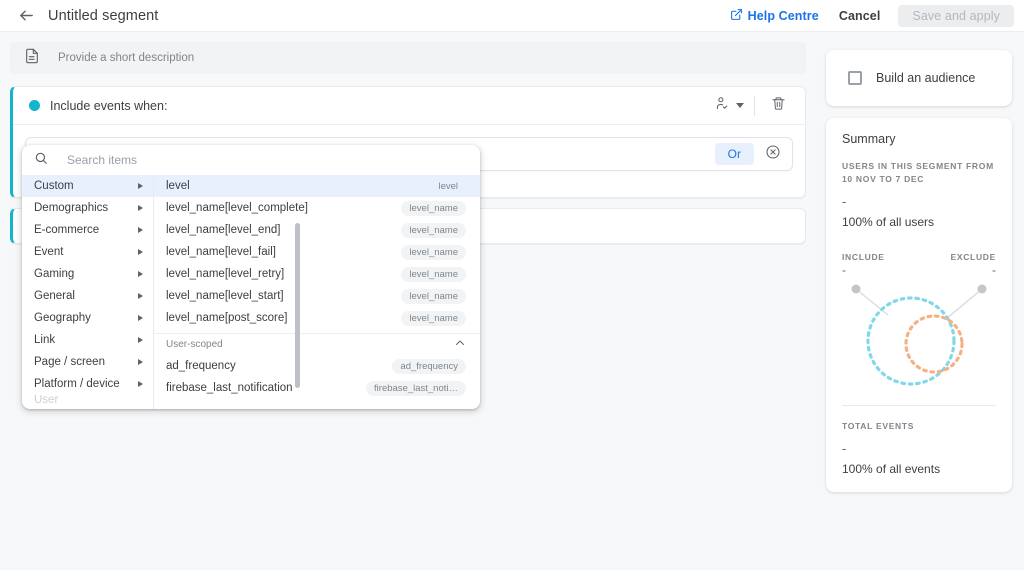 This screenshot has height=570, width=1024. I want to click on back-button, so click(26, 16).